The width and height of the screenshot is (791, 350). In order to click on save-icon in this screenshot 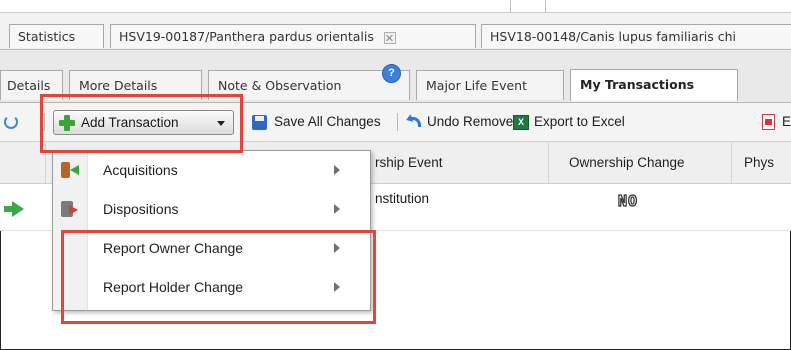, I will do `click(259, 122)`.